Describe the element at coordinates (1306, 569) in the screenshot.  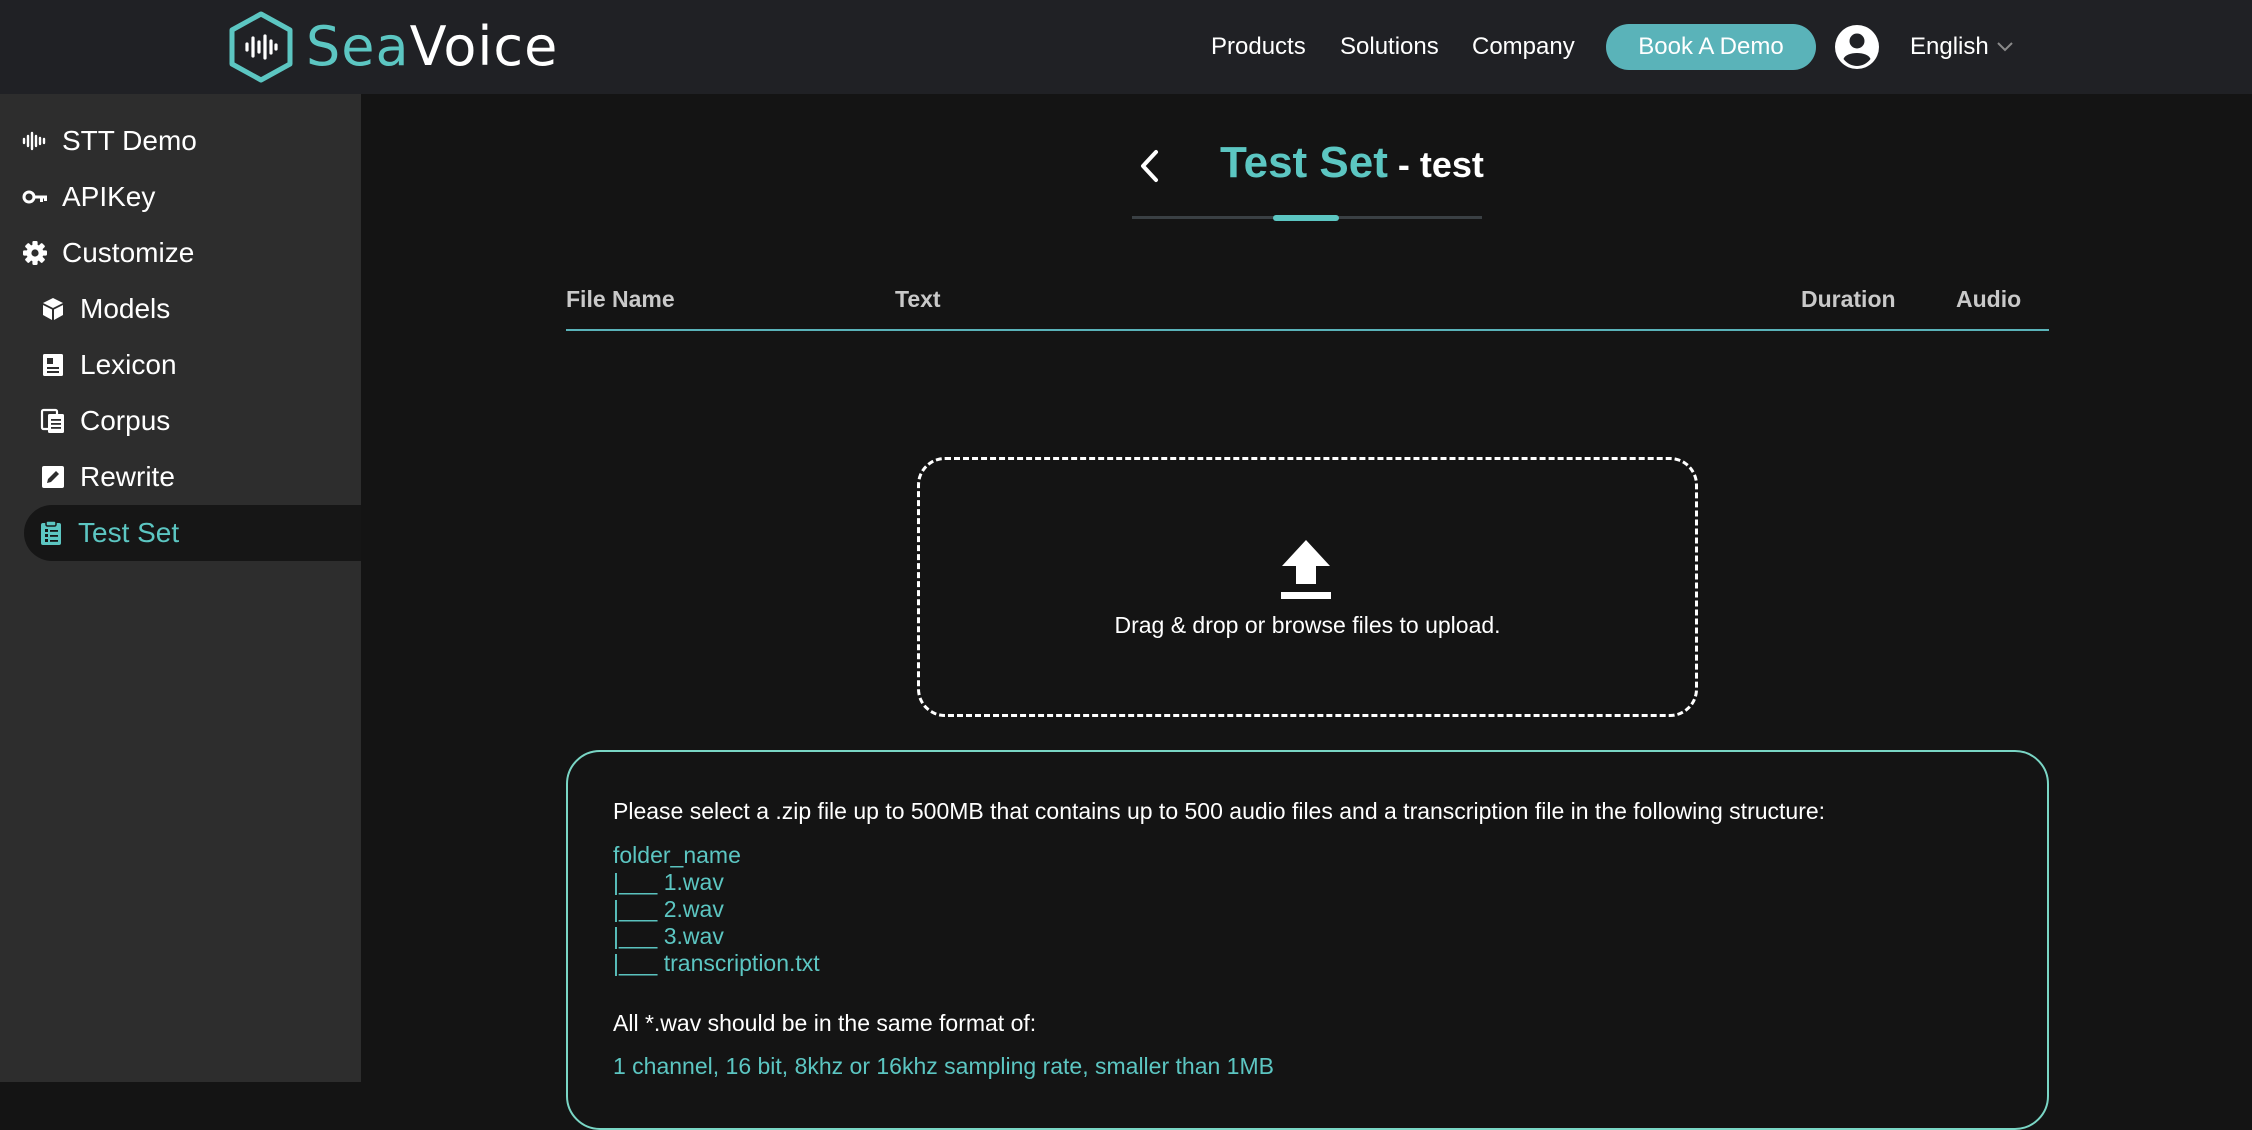
I see `upload-icon` at that location.